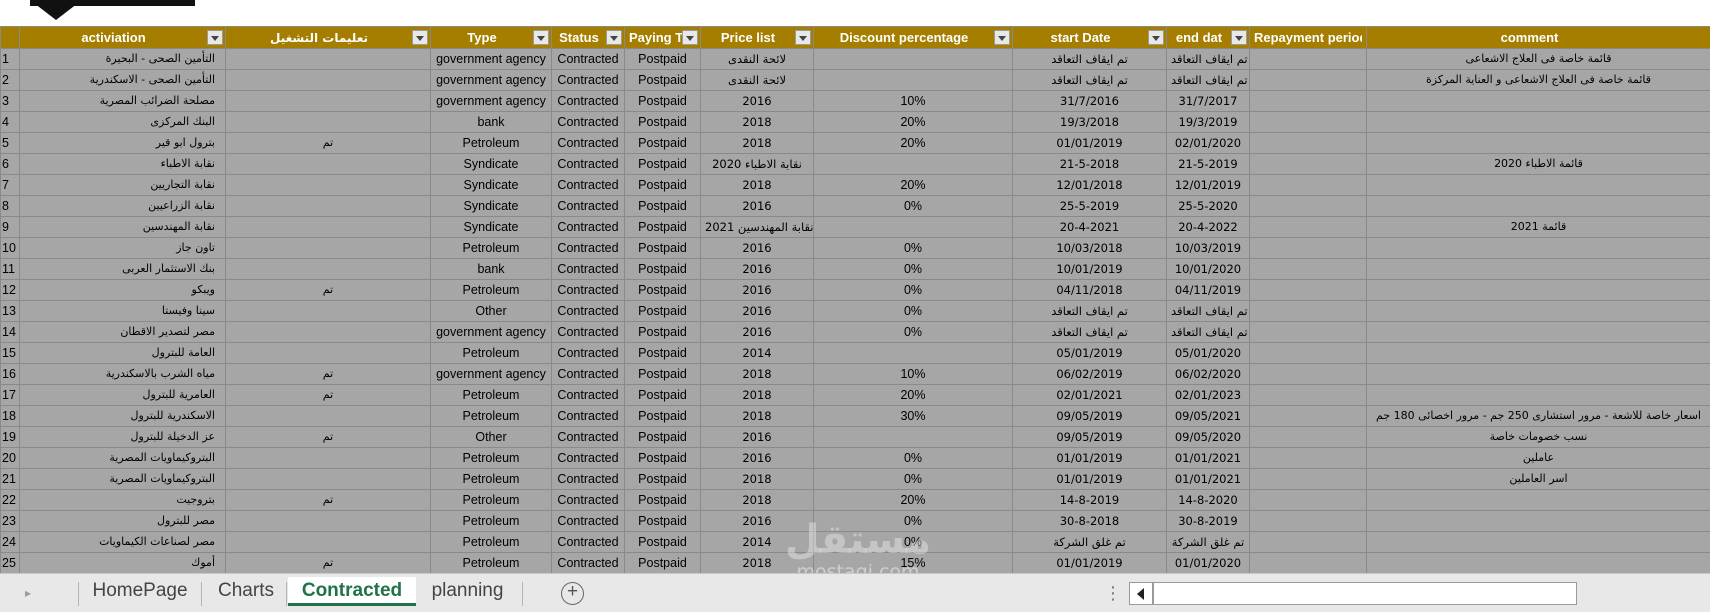 This screenshot has height=612, width=1710. Describe the element at coordinates (1089, 416) in the screenshot. I see `cell-start-date: 09/05/2019` at that location.